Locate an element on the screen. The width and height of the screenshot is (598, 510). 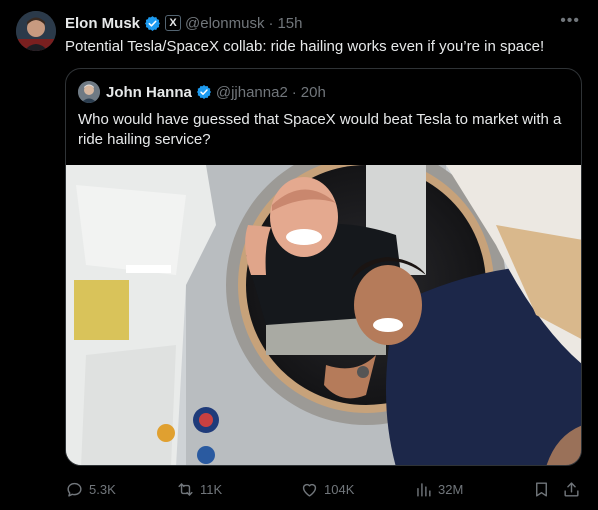
like-count: 104K is located at coordinates (339, 489).